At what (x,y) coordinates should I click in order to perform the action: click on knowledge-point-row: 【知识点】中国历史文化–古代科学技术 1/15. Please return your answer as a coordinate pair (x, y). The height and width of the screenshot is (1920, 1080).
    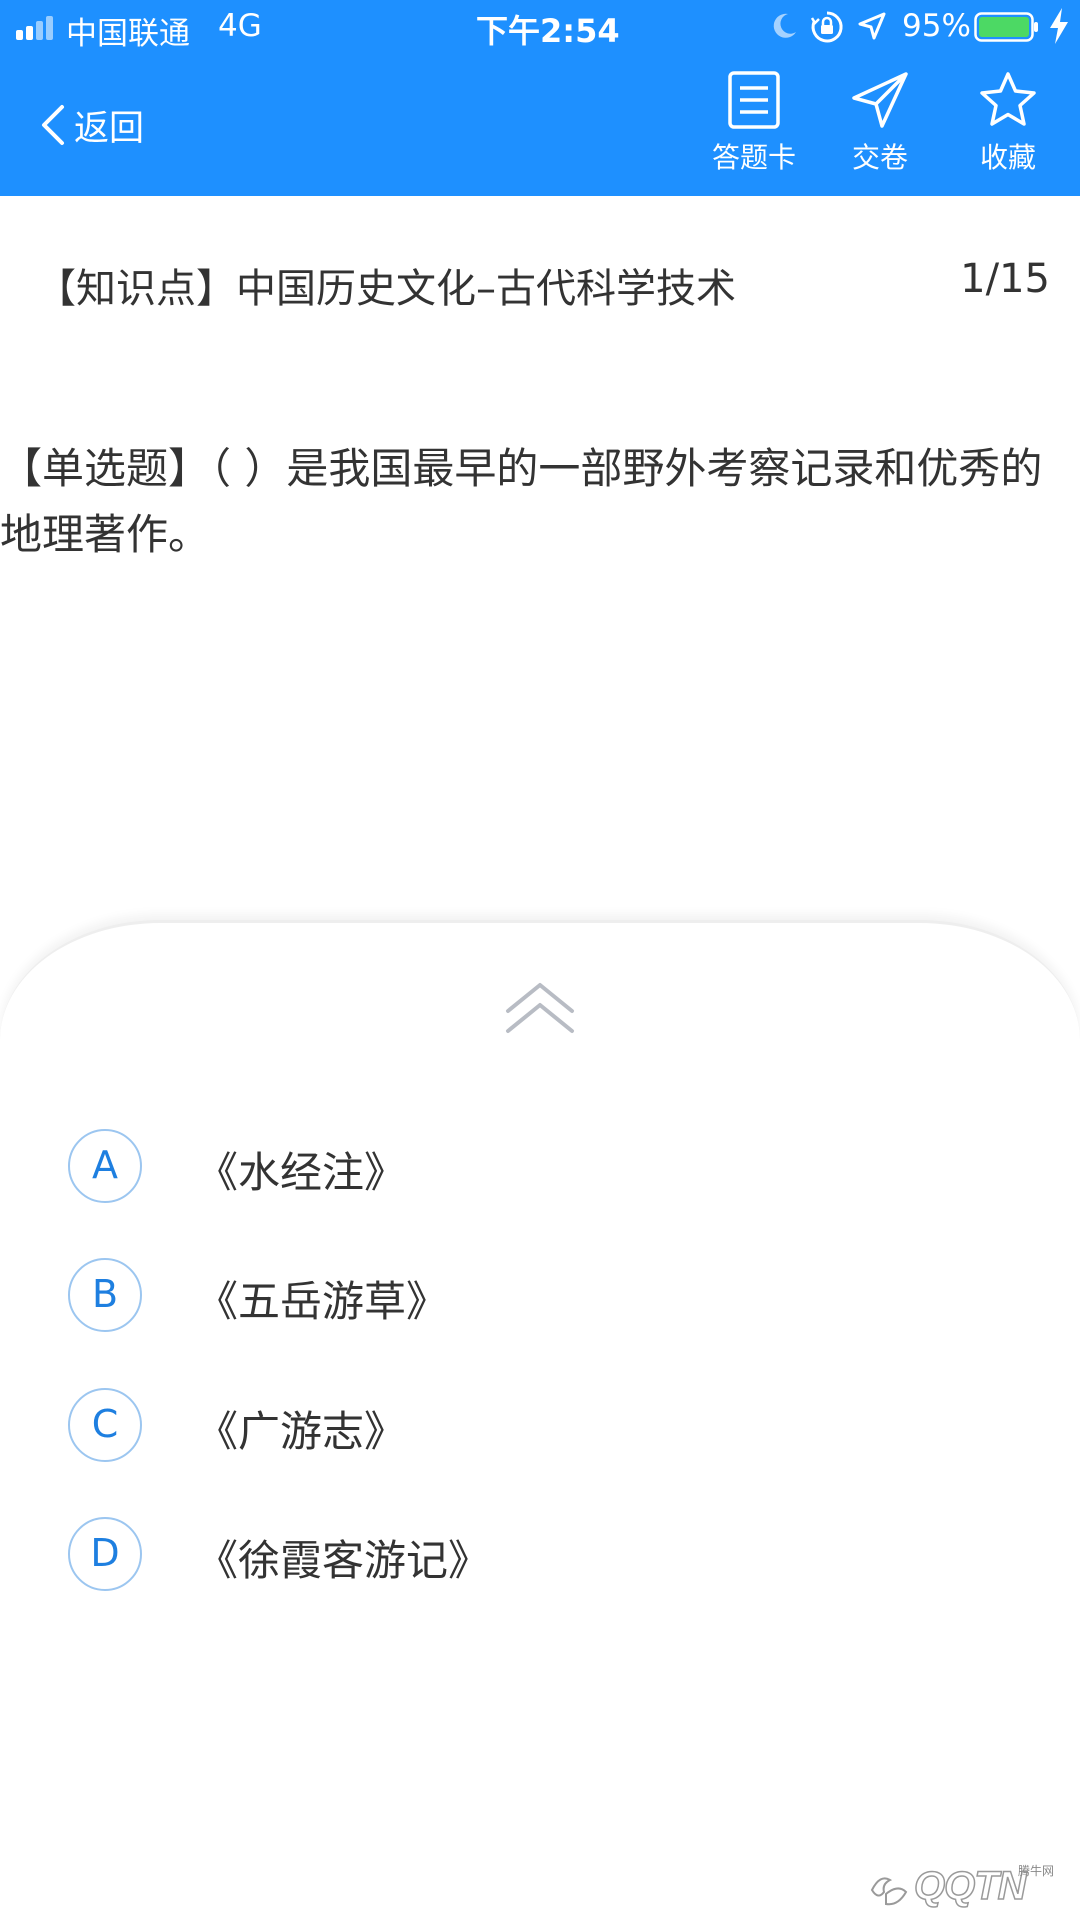
    Looking at the image, I should click on (546, 284).